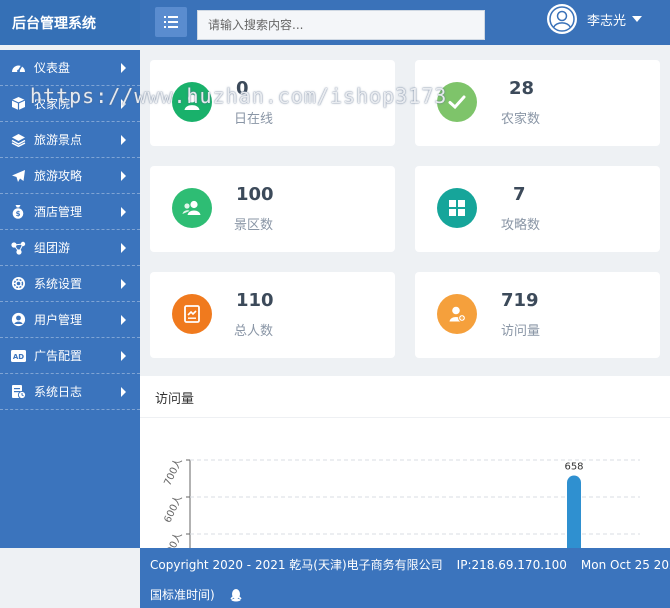 The height and width of the screenshot is (608, 670). I want to click on sidebar-item-user-management: 用户管理, so click(70, 320).